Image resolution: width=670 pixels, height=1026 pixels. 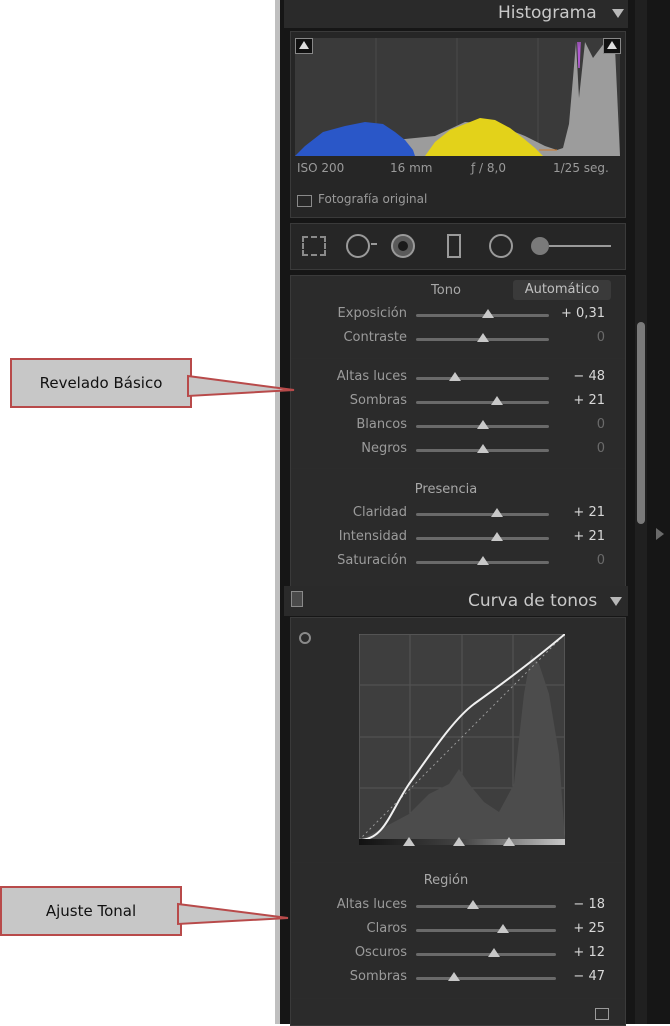 I want to click on callout-pointers, so click(x=236, y=650).